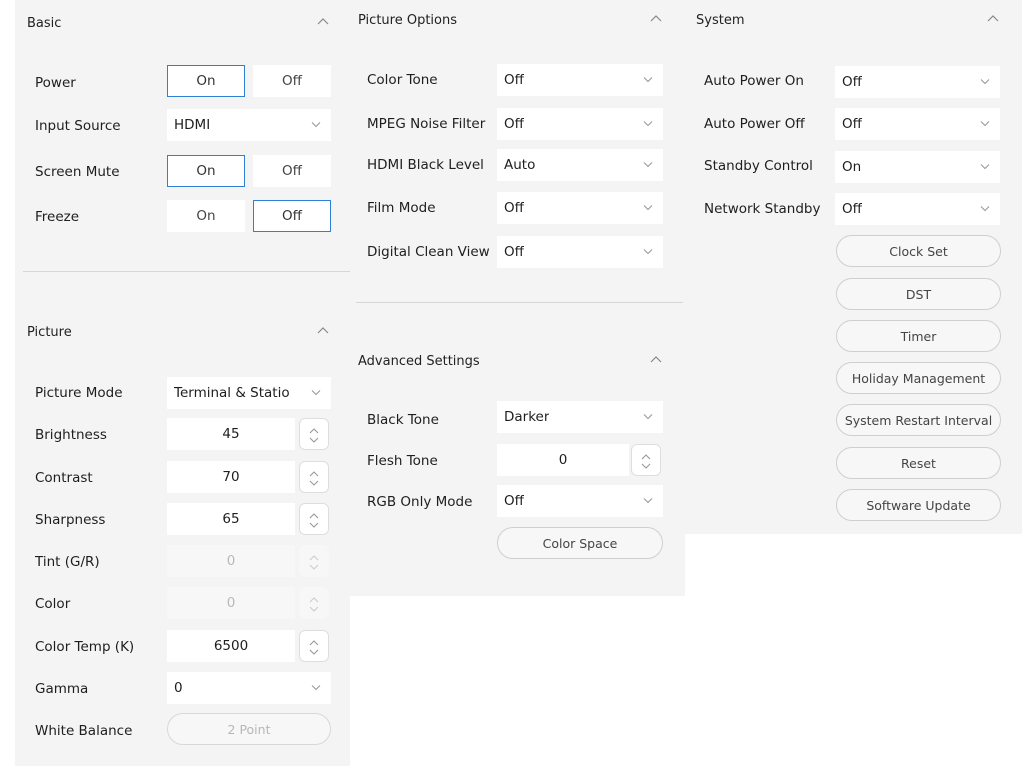 Image resolution: width=1022 pixels, height=766 pixels. I want to click on rgb-only-mode-label: RGB Only Mode, so click(420, 502).